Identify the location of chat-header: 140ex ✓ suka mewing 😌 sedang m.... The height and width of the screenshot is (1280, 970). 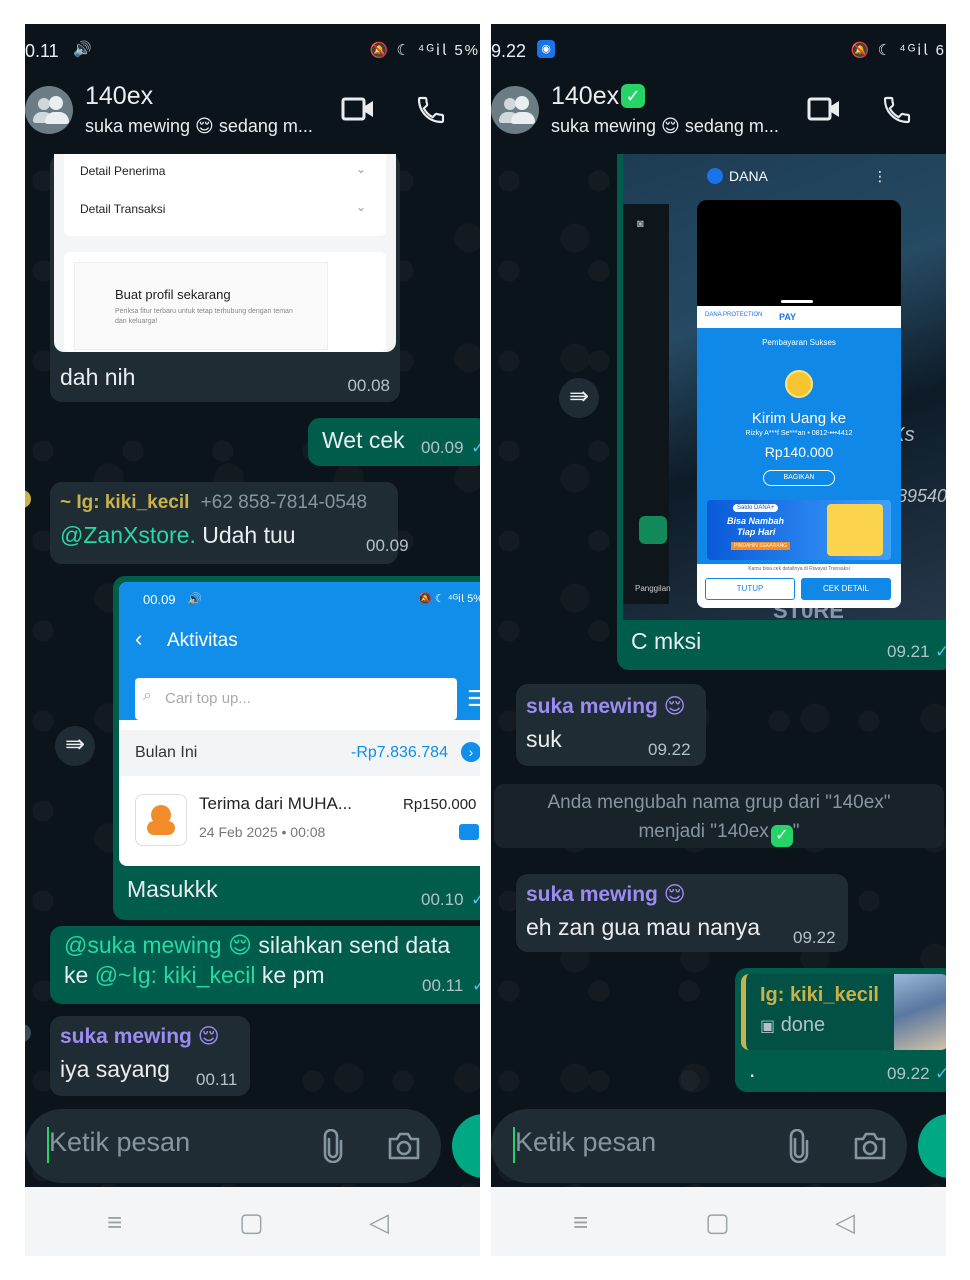
(718, 117).